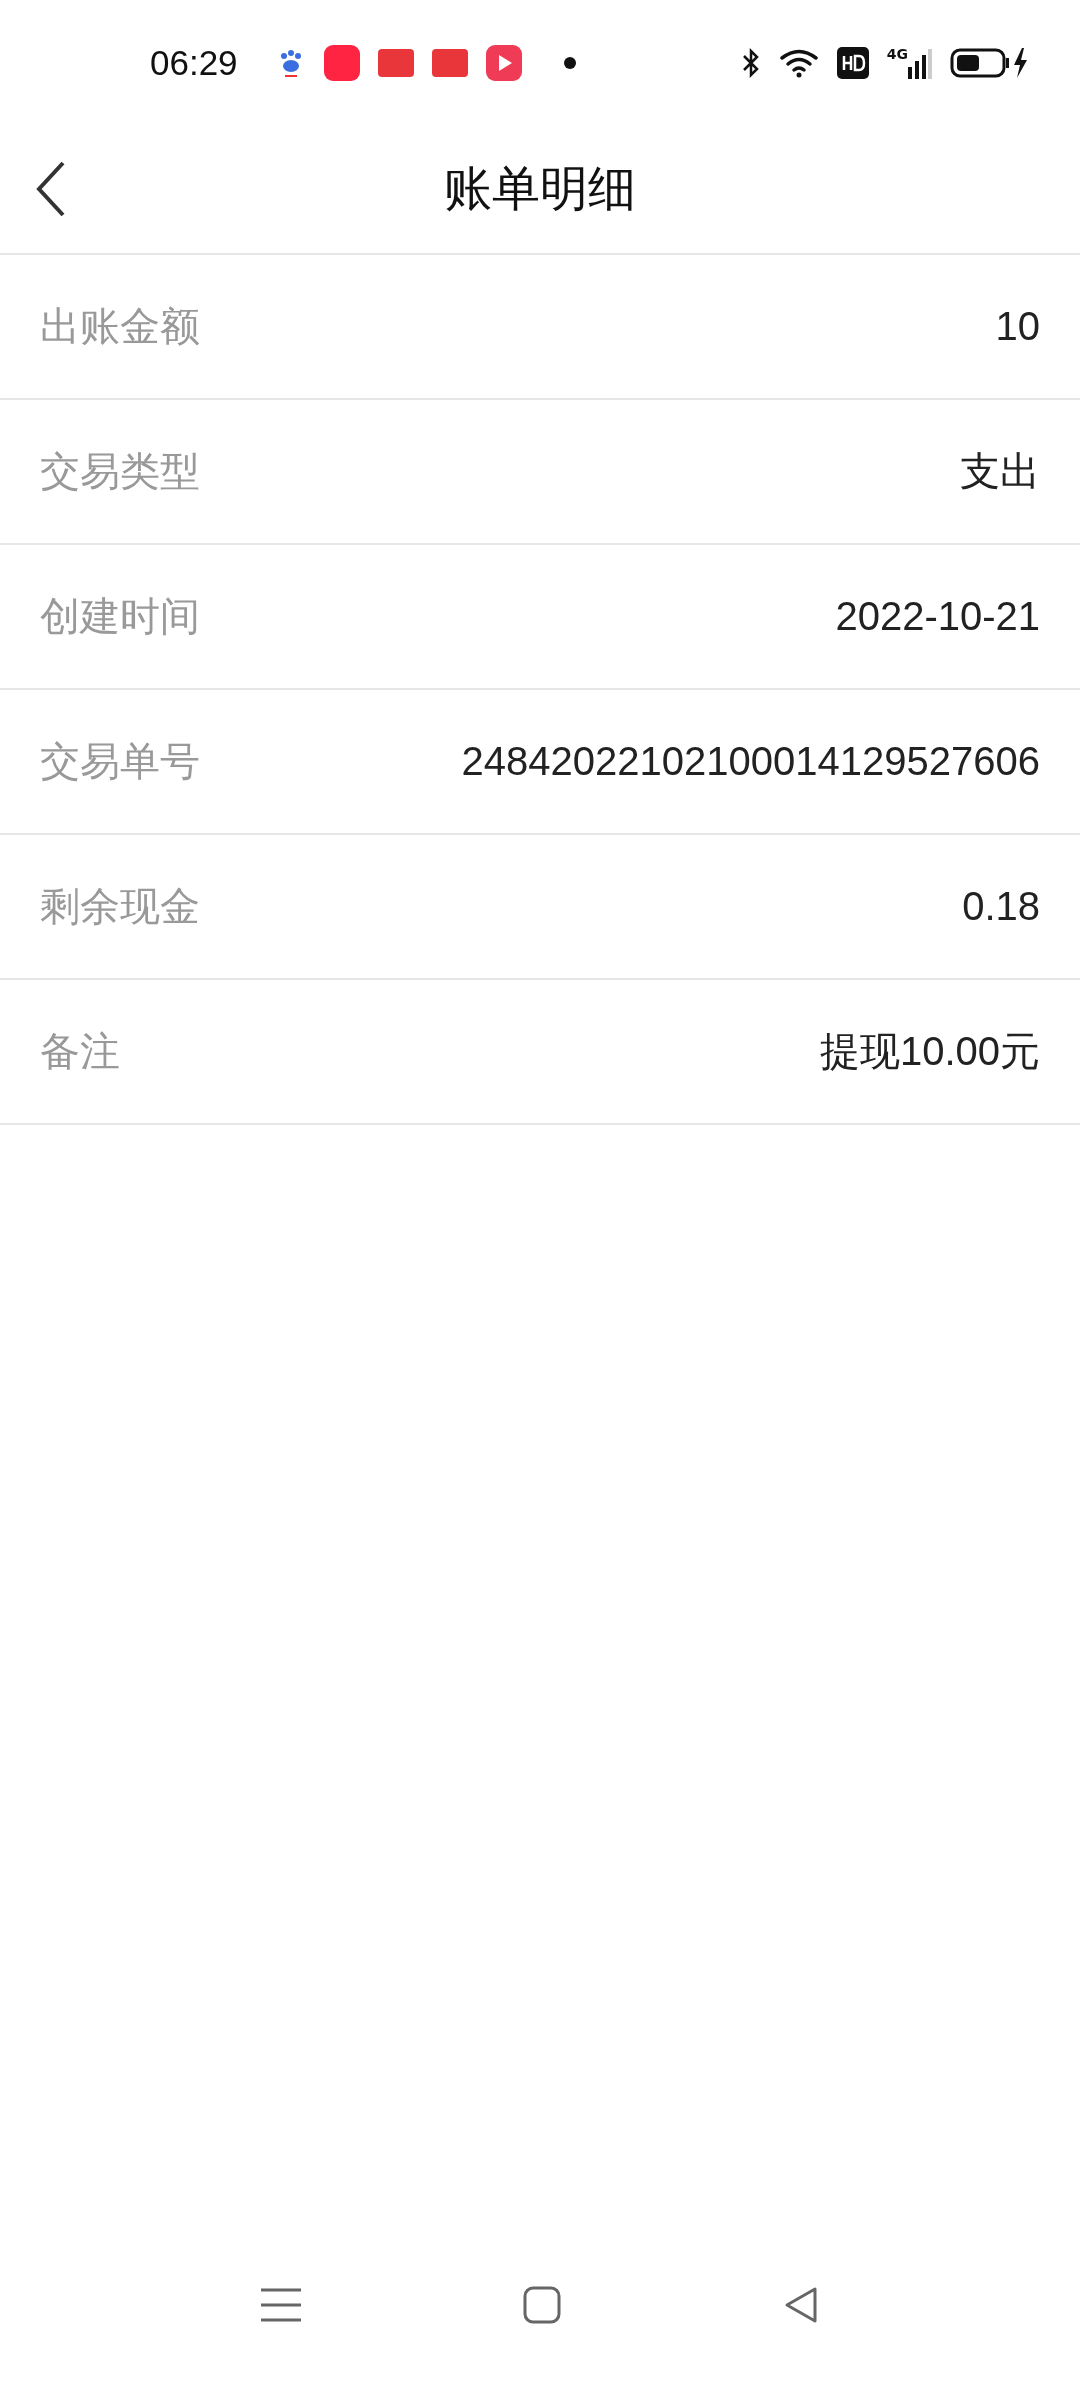 Image resolution: width=1080 pixels, height=2400 pixels. What do you see at coordinates (569, 62) in the screenshot?
I see `dot-icon` at bounding box center [569, 62].